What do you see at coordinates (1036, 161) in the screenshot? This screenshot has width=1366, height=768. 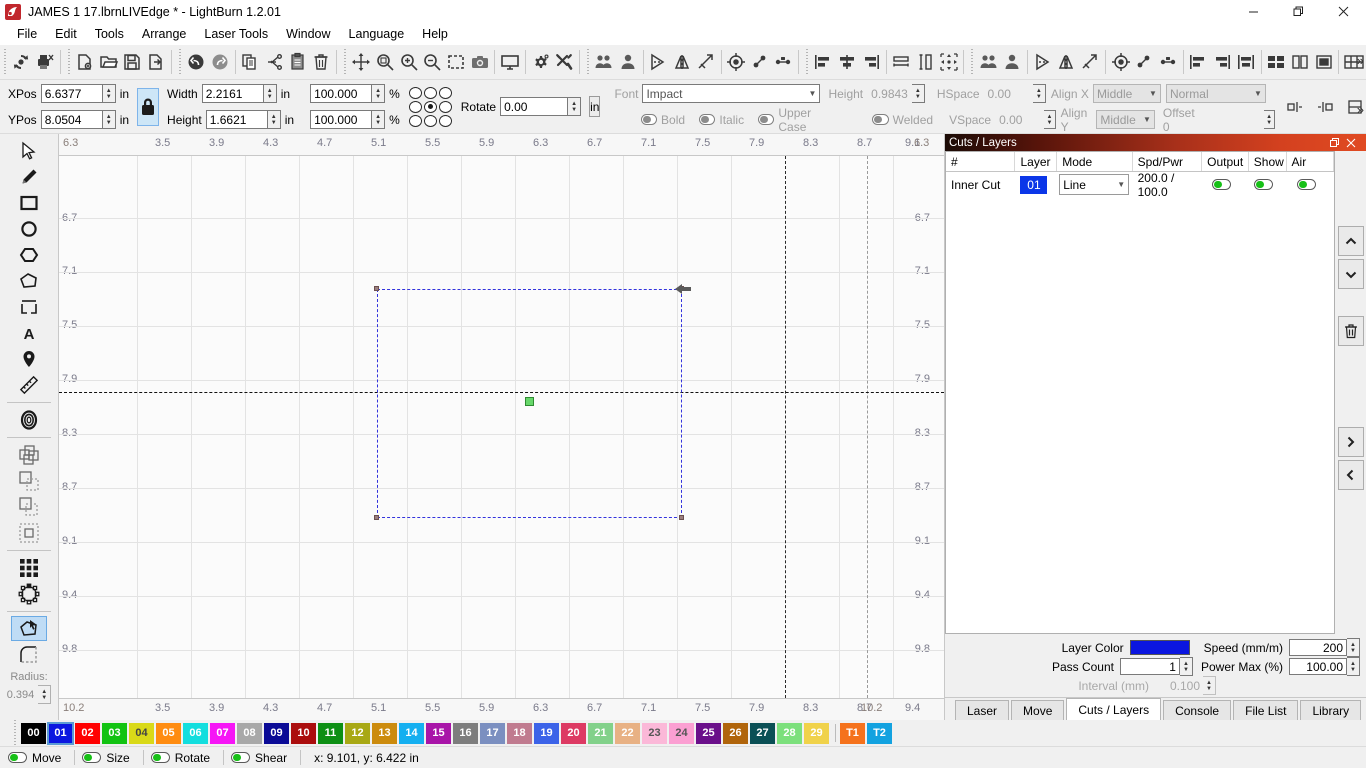 I see `column-header-layer: Layer` at bounding box center [1036, 161].